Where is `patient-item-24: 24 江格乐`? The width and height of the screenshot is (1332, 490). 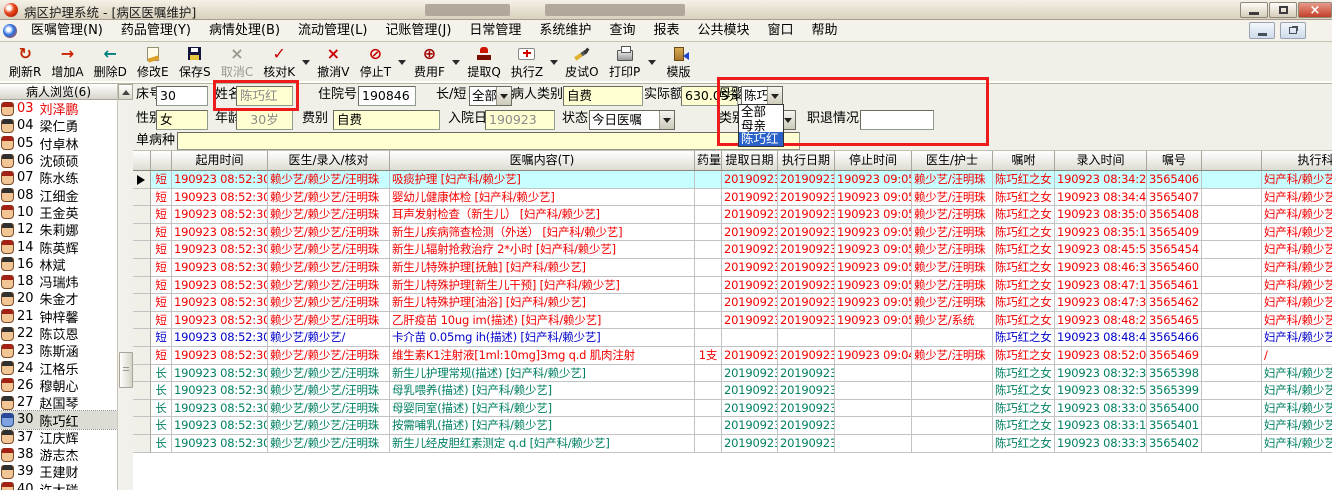 patient-item-24: 24 江格乐 is located at coordinates (58, 368).